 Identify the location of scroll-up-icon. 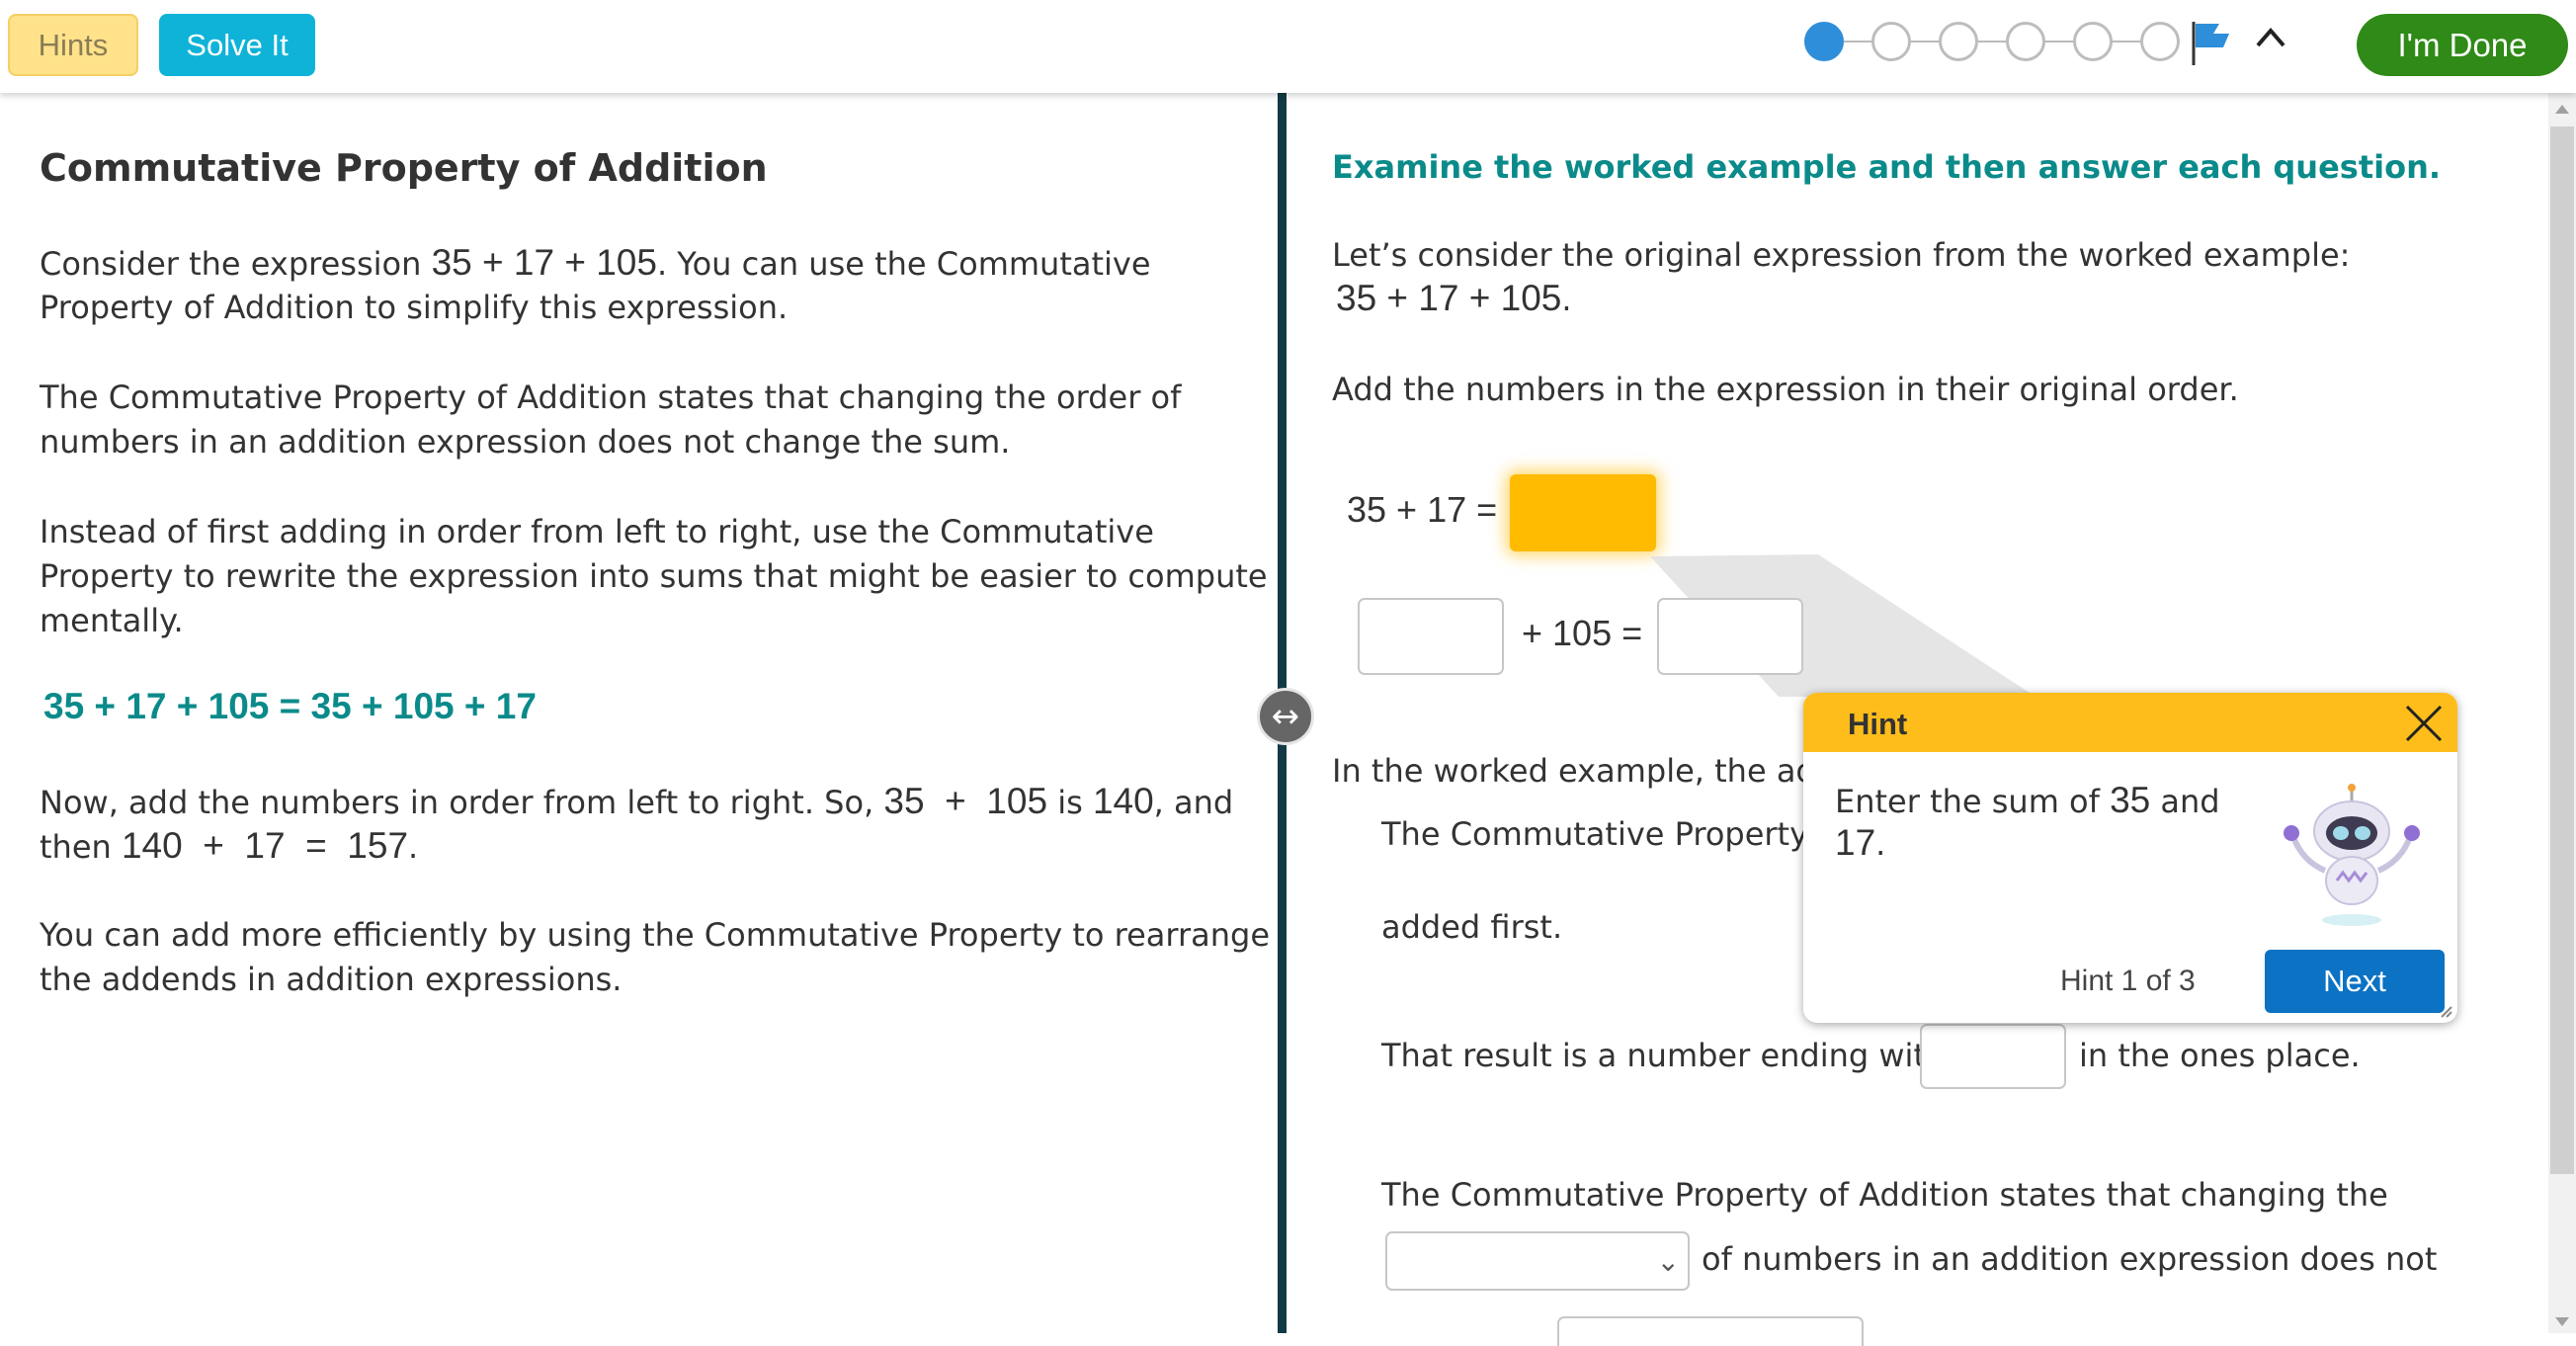
(2562, 109).